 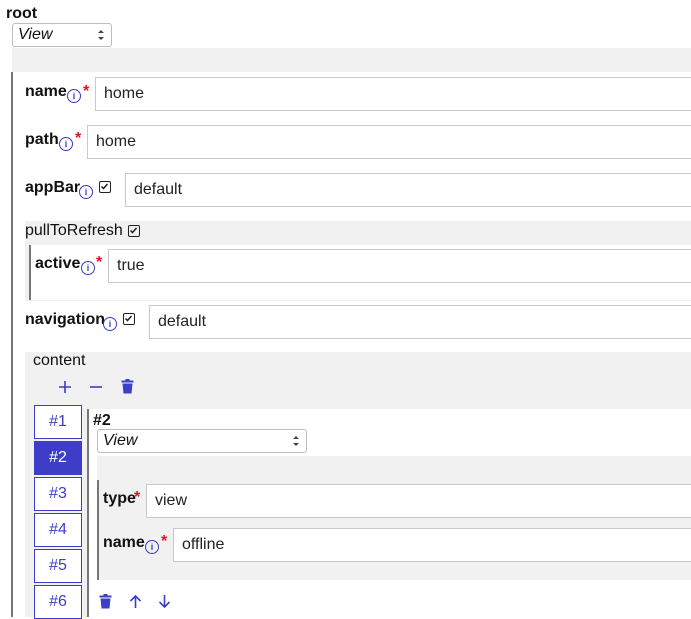 I want to click on navigation-label: navigation, so click(x=65, y=319).